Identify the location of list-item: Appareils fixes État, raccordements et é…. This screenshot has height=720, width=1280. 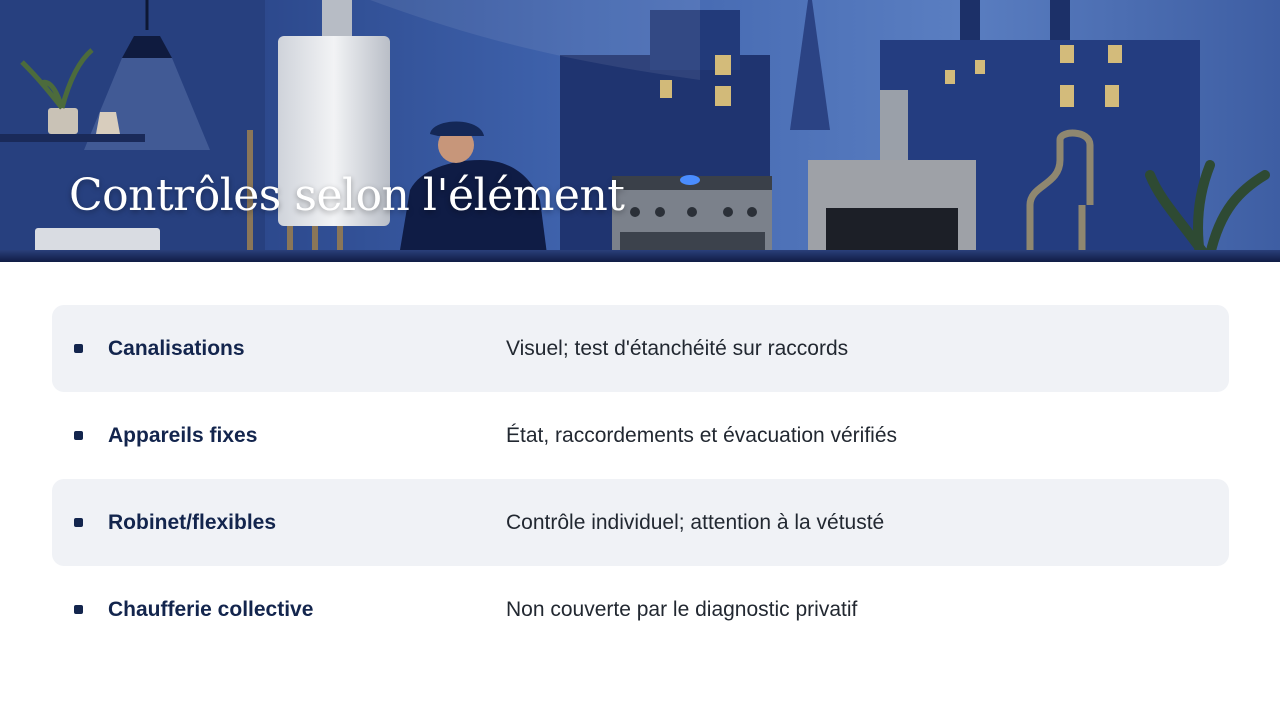
(640, 435).